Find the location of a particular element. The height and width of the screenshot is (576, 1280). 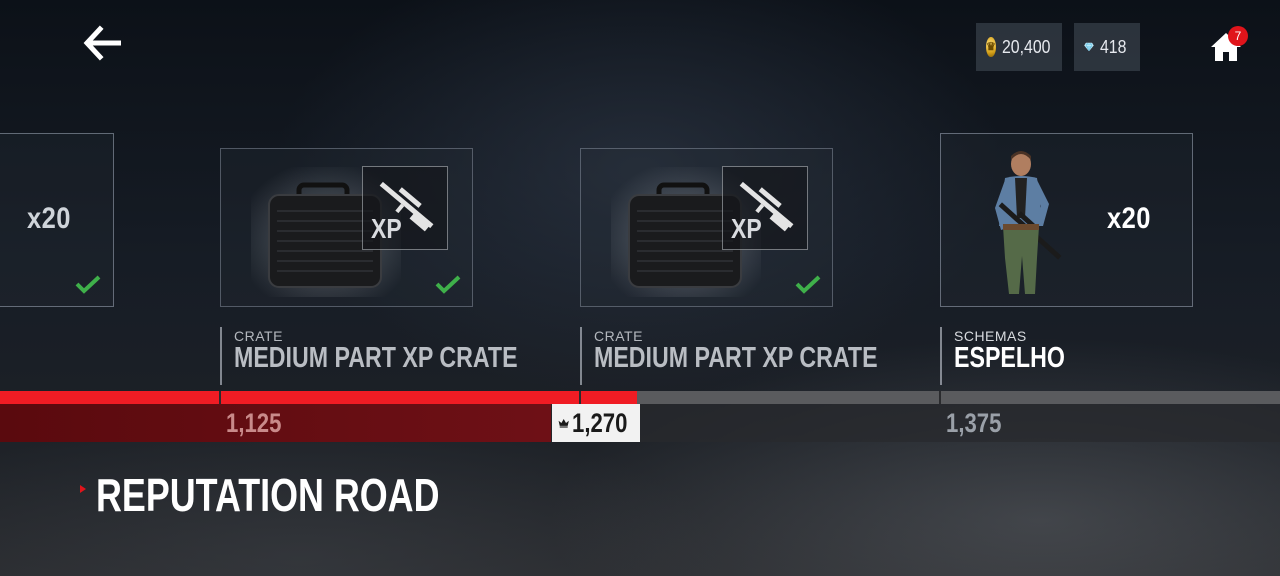

current-reputation: 1,270 is located at coordinates (596, 423).